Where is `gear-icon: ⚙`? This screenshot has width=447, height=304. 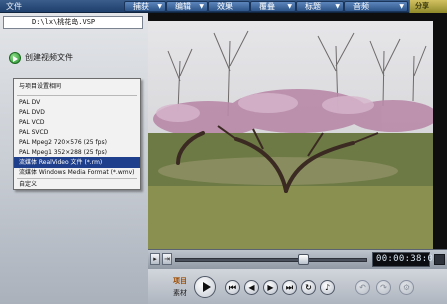 gear-icon: ⚙ is located at coordinates (406, 287).